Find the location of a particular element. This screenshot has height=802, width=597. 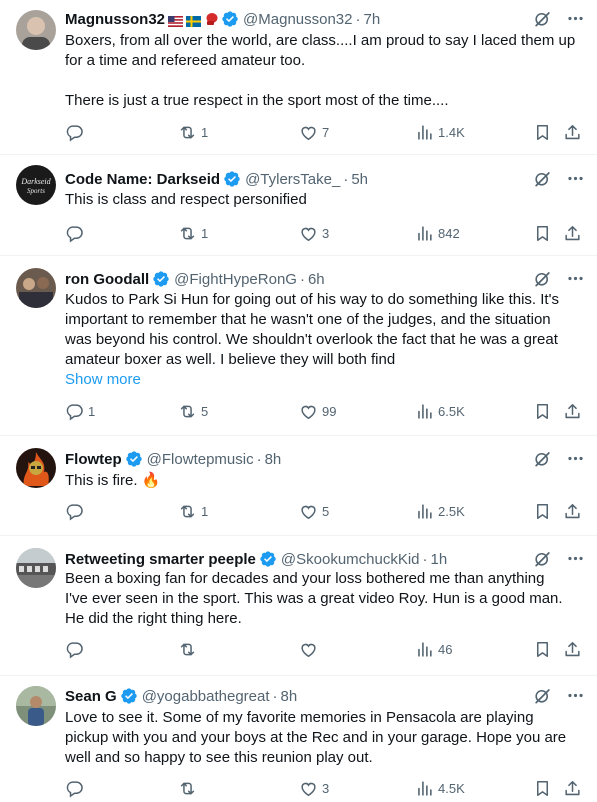

like-button: 99 is located at coordinates (317, 411).